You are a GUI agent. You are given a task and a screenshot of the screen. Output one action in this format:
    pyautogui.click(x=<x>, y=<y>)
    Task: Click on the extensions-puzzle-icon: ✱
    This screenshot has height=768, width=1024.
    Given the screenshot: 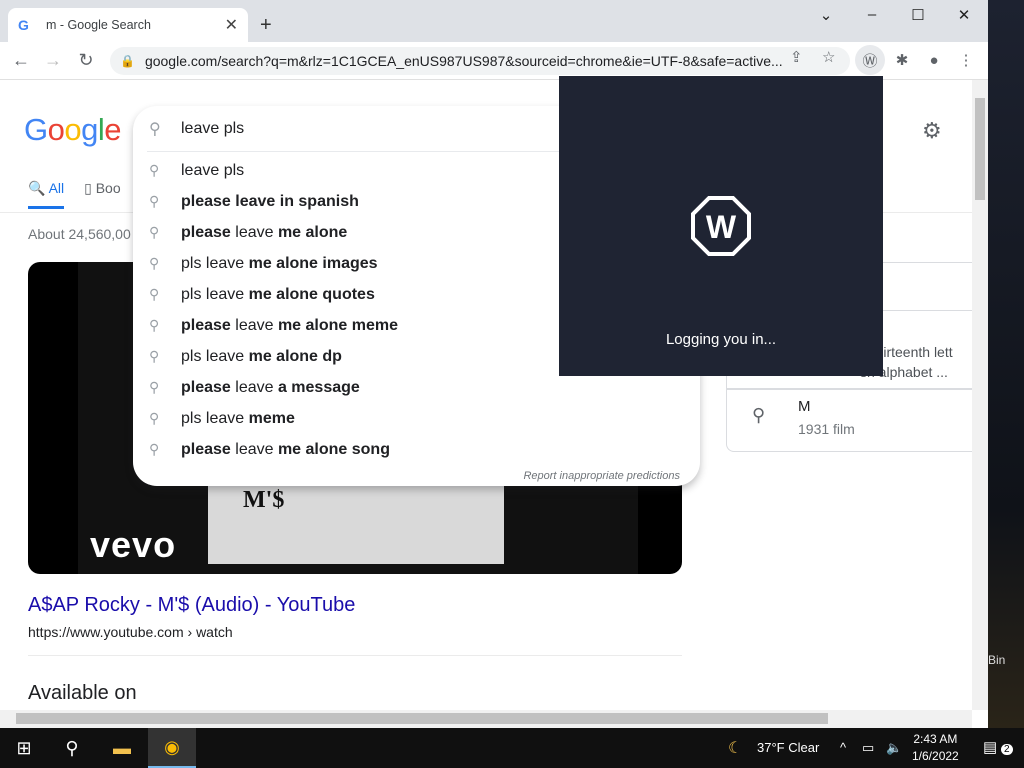 What is the action you would take?
    pyautogui.click(x=902, y=60)
    